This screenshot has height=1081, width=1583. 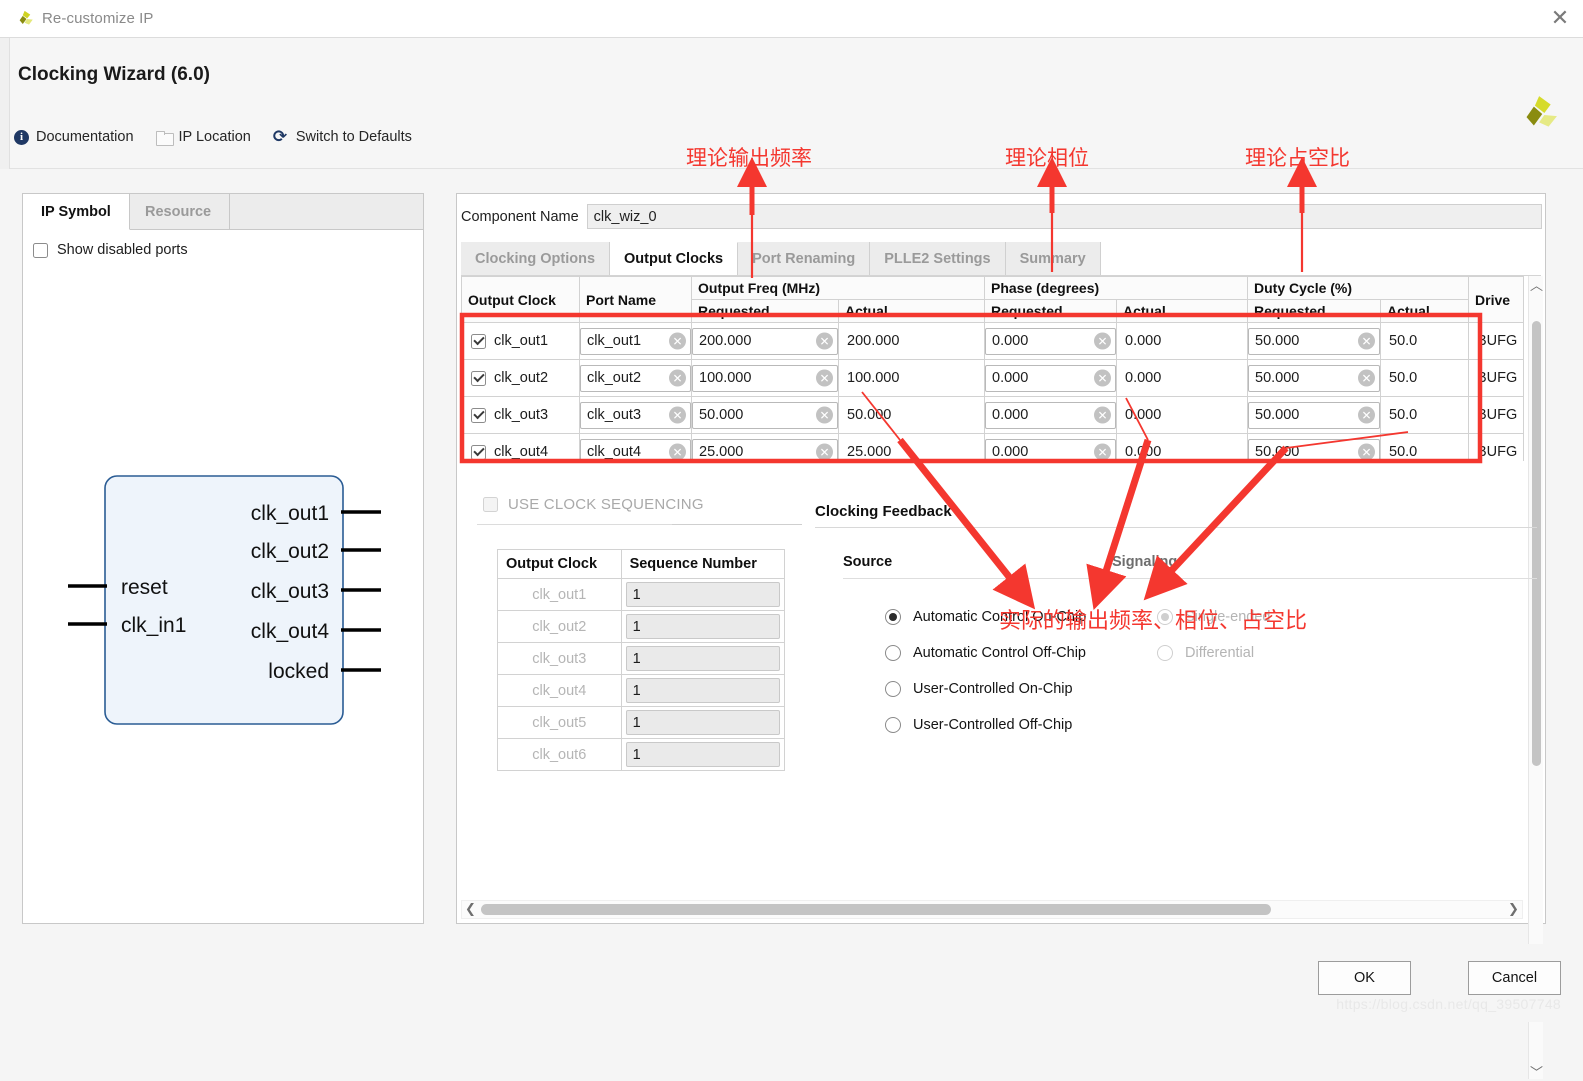 I want to click on ip-location-link: IP Location, so click(x=203, y=137).